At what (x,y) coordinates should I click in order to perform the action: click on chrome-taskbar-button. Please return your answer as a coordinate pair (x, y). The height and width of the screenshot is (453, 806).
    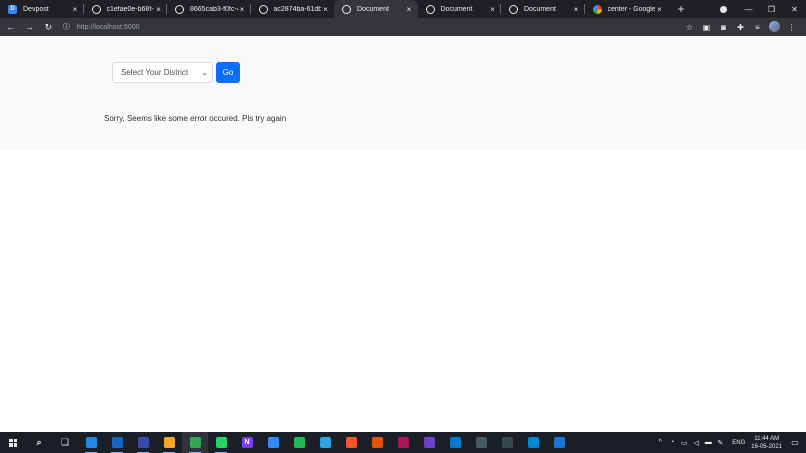
    Looking at the image, I should click on (195, 442).